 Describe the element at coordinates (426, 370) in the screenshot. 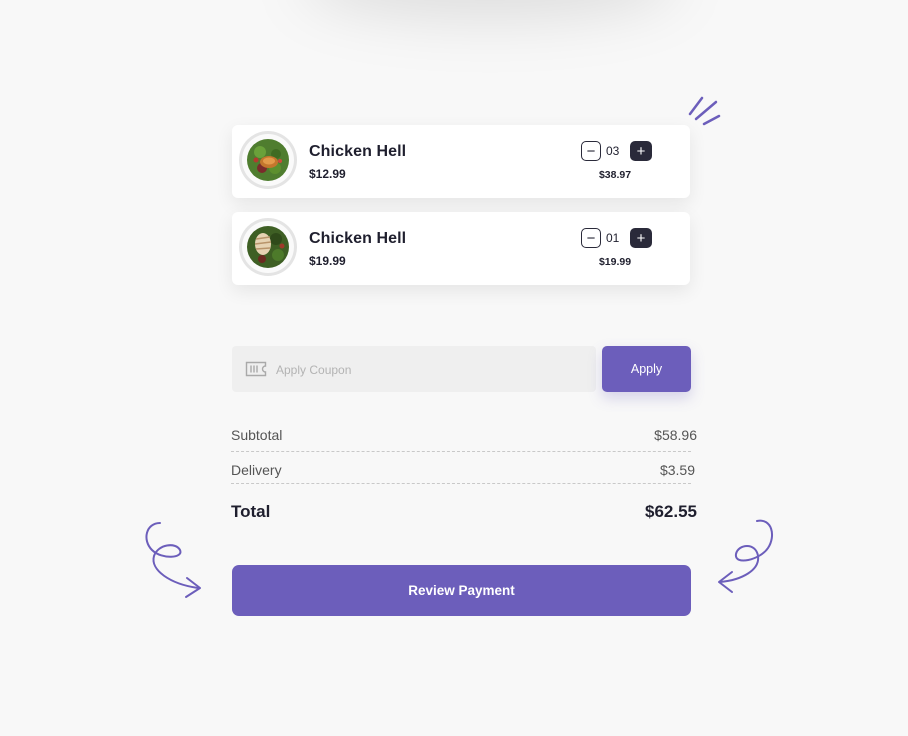

I see `coupon-input` at that location.